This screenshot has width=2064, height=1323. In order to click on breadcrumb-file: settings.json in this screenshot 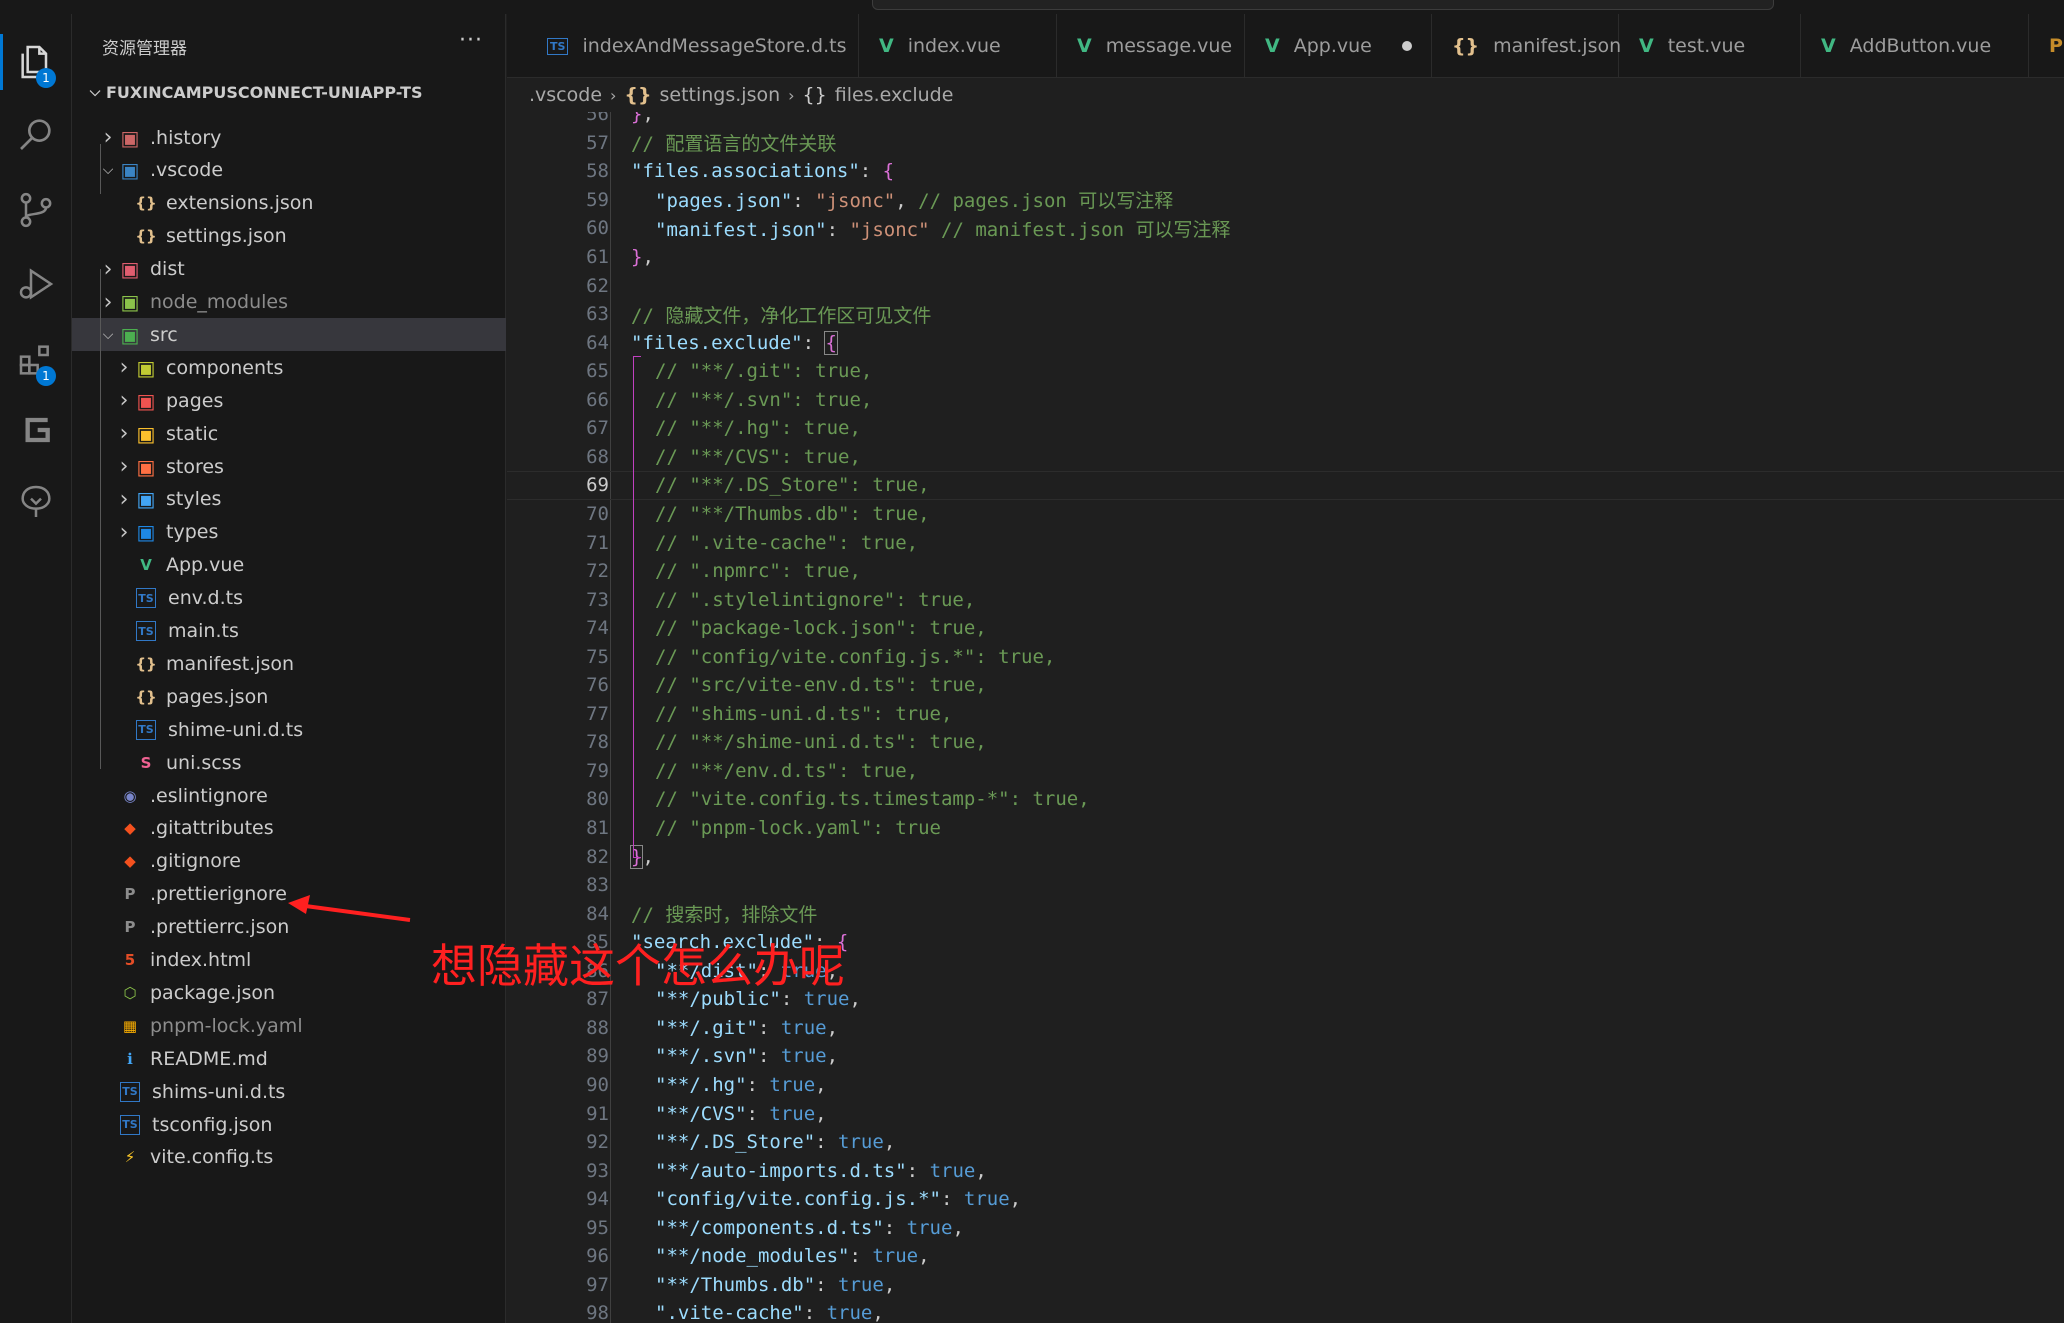, I will do `click(719, 95)`.